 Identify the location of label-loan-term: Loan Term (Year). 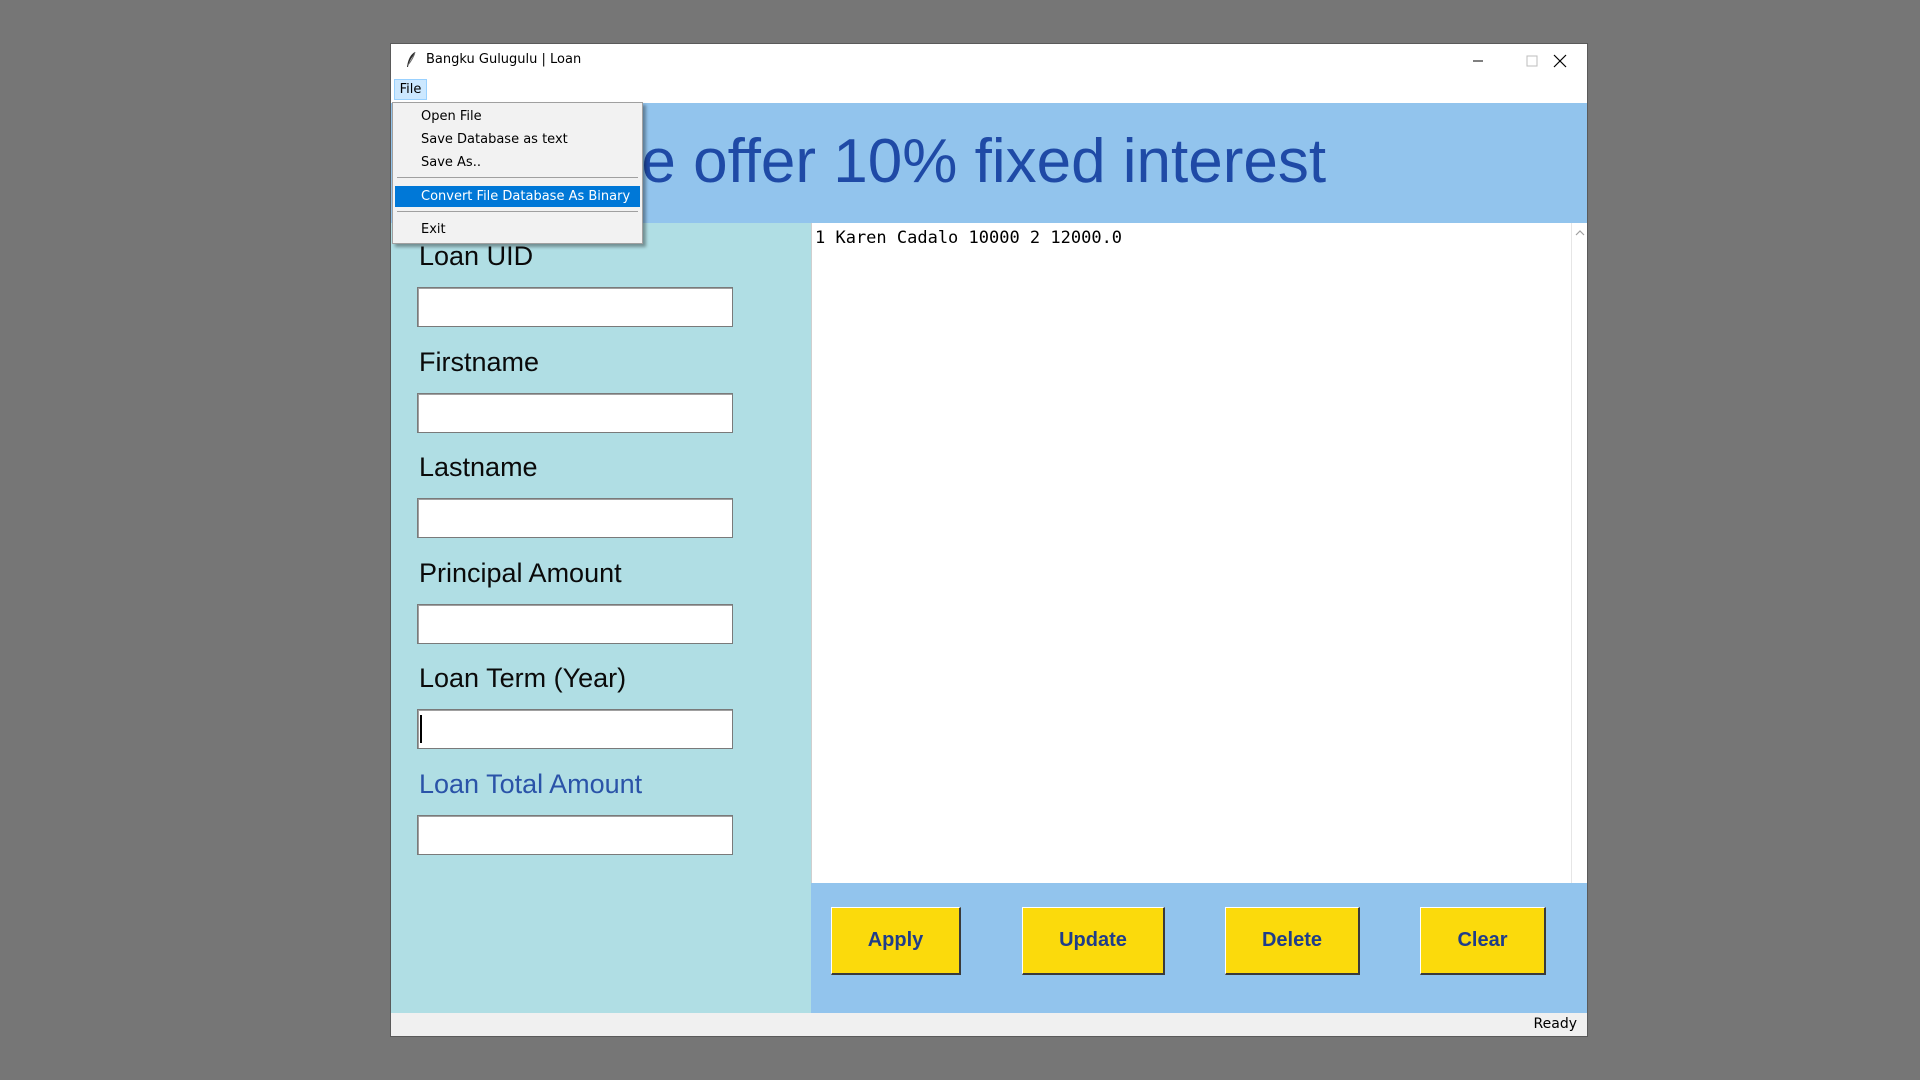
(523, 678).